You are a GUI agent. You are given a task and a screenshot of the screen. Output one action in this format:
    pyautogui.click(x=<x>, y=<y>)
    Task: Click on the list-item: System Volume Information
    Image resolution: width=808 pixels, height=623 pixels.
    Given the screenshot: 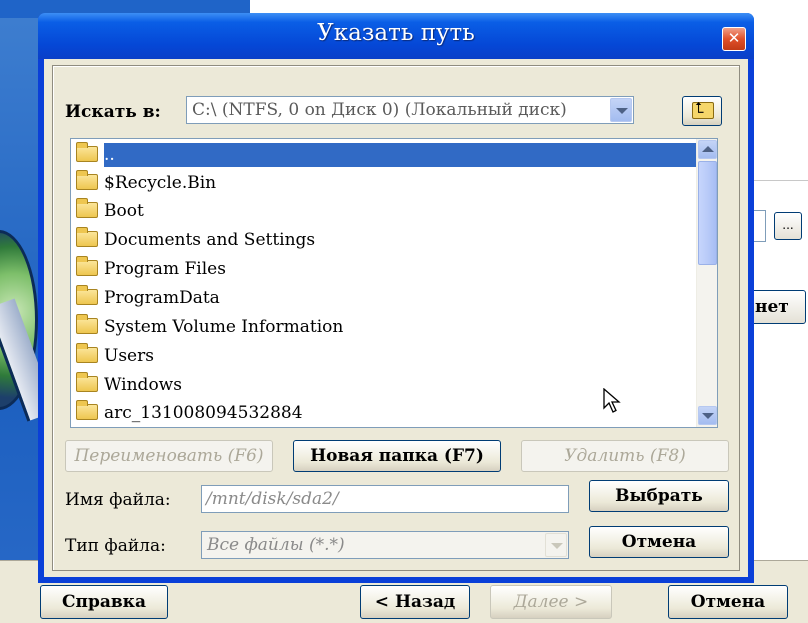 What is the action you would take?
    pyautogui.click(x=383, y=327)
    